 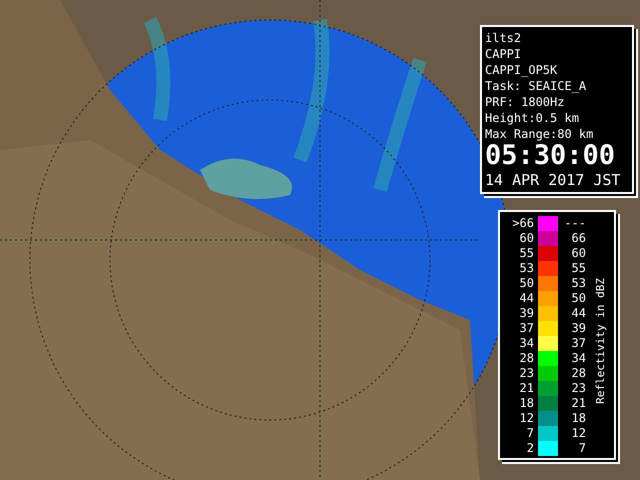 I want to click on info-line: PRF: 1800Hz, so click(x=525, y=102).